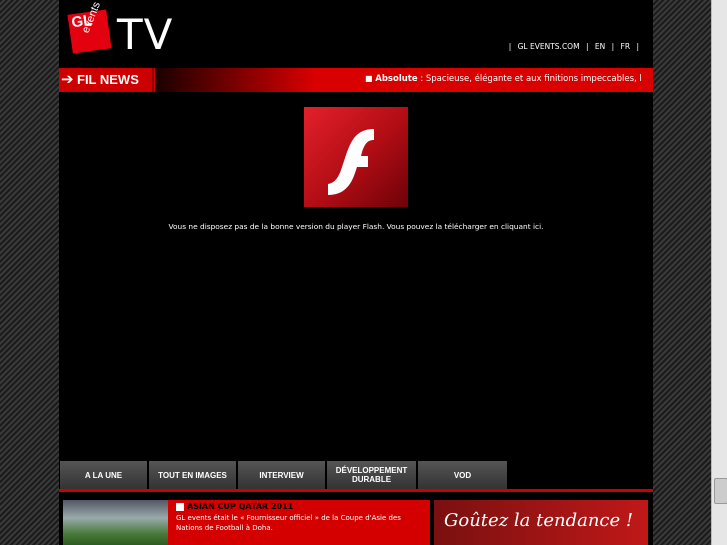 This screenshot has width=727, height=545. I want to click on news-tag-icon, so click(180, 507).